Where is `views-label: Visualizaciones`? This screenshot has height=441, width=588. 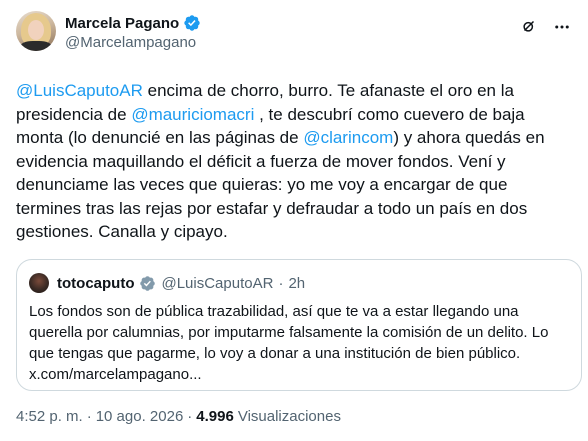
views-label: Visualizaciones is located at coordinates (289, 416).